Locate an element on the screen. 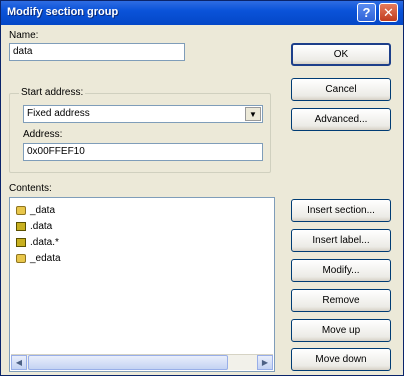  list-item-label: .data is located at coordinates (41, 226).